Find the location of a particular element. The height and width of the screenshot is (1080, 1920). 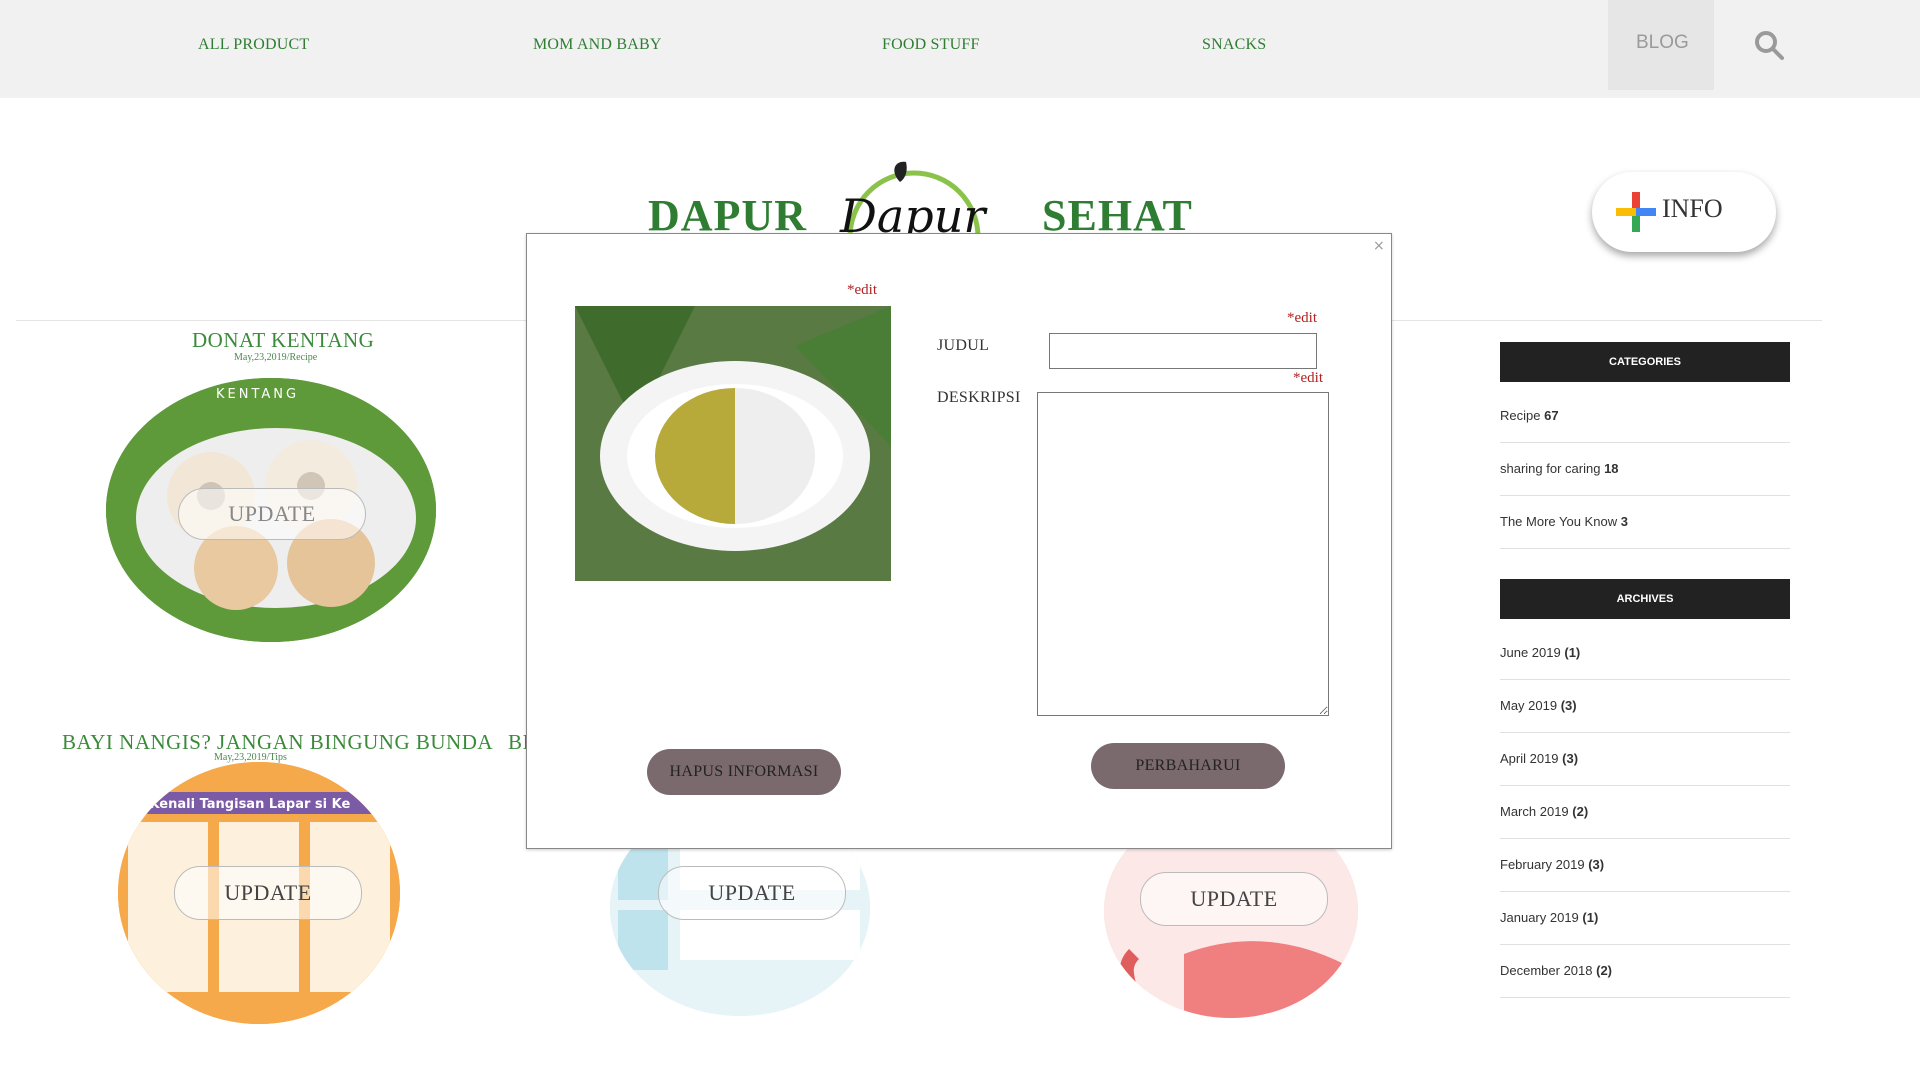

category-name: sharing for caring is located at coordinates (1550, 468).